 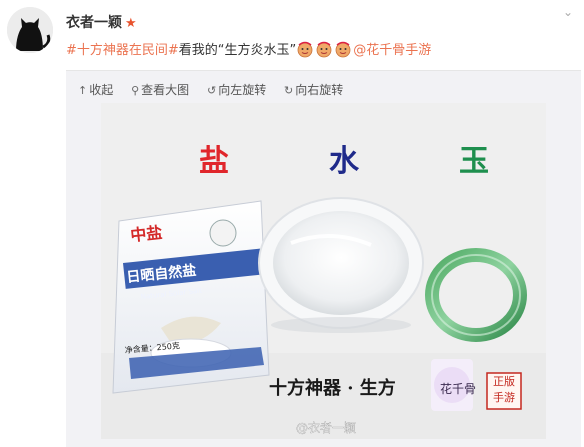 What do you see at coordinates (237, 50) in the screenshot?
I see `post-body-text: 看我的“生方炎水玉”` at bounding box center [237, 50].